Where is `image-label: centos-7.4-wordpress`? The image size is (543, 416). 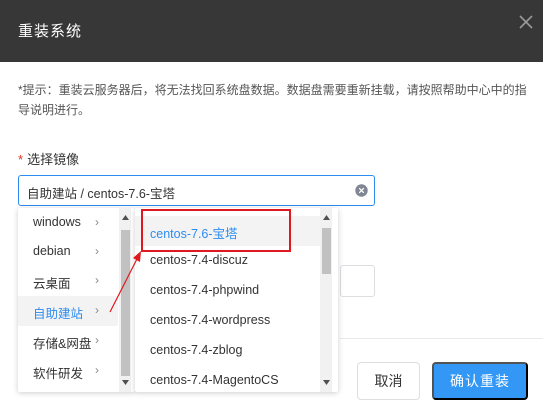
image-label: centos-7.4-wordpress is located at coordinates (210, 320).